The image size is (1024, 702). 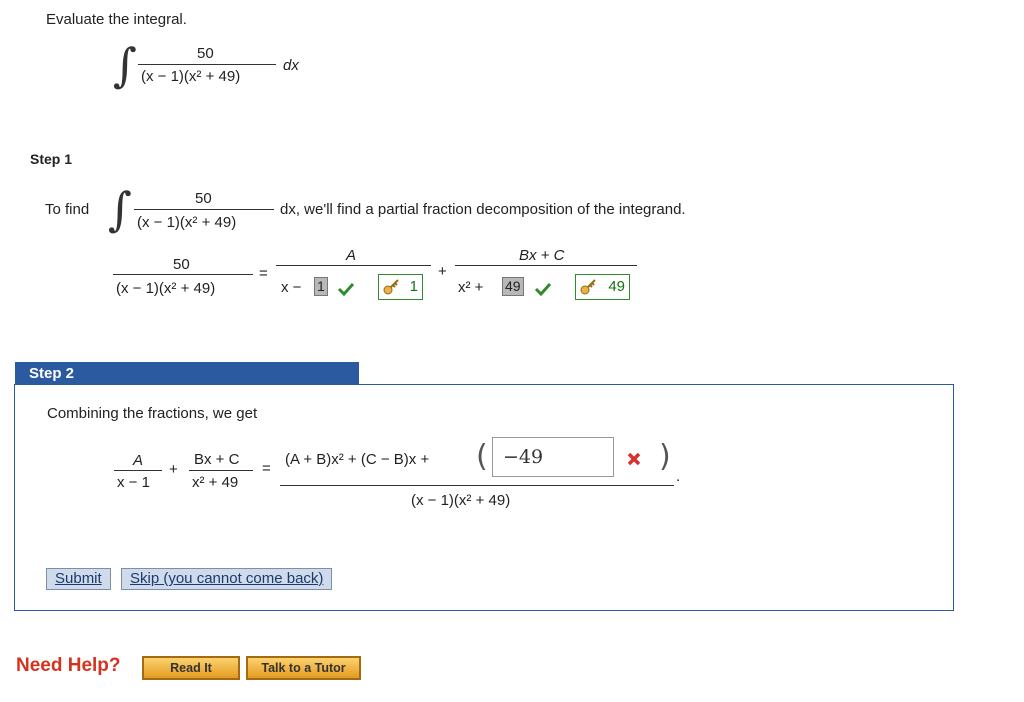 What do you see at coordinates (133, 482) in the screenshot?
I see `frac1-denominator: x − 1` at bounding box center [133, 482].